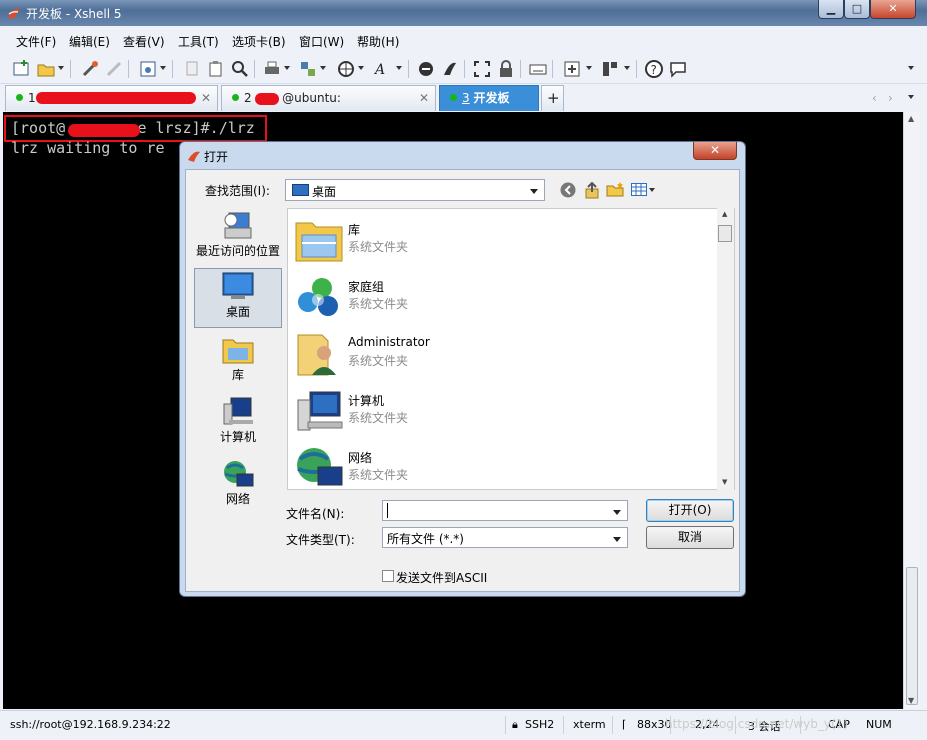 The height and width of the screenshot is (740, 927). I want to click on tab-session-2: 2 @ubuntu: ~/Develop/lrz... ✕, so click(328, 107).